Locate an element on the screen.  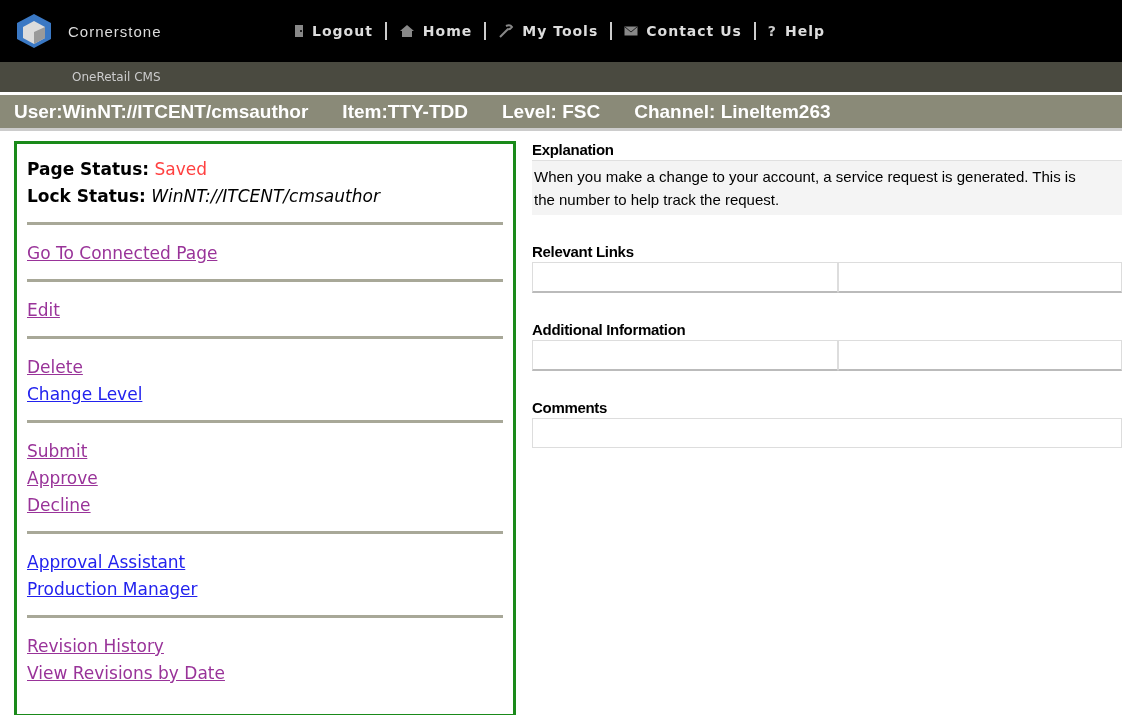
context-label: Level: FSC is located at coordinates (551, 111).